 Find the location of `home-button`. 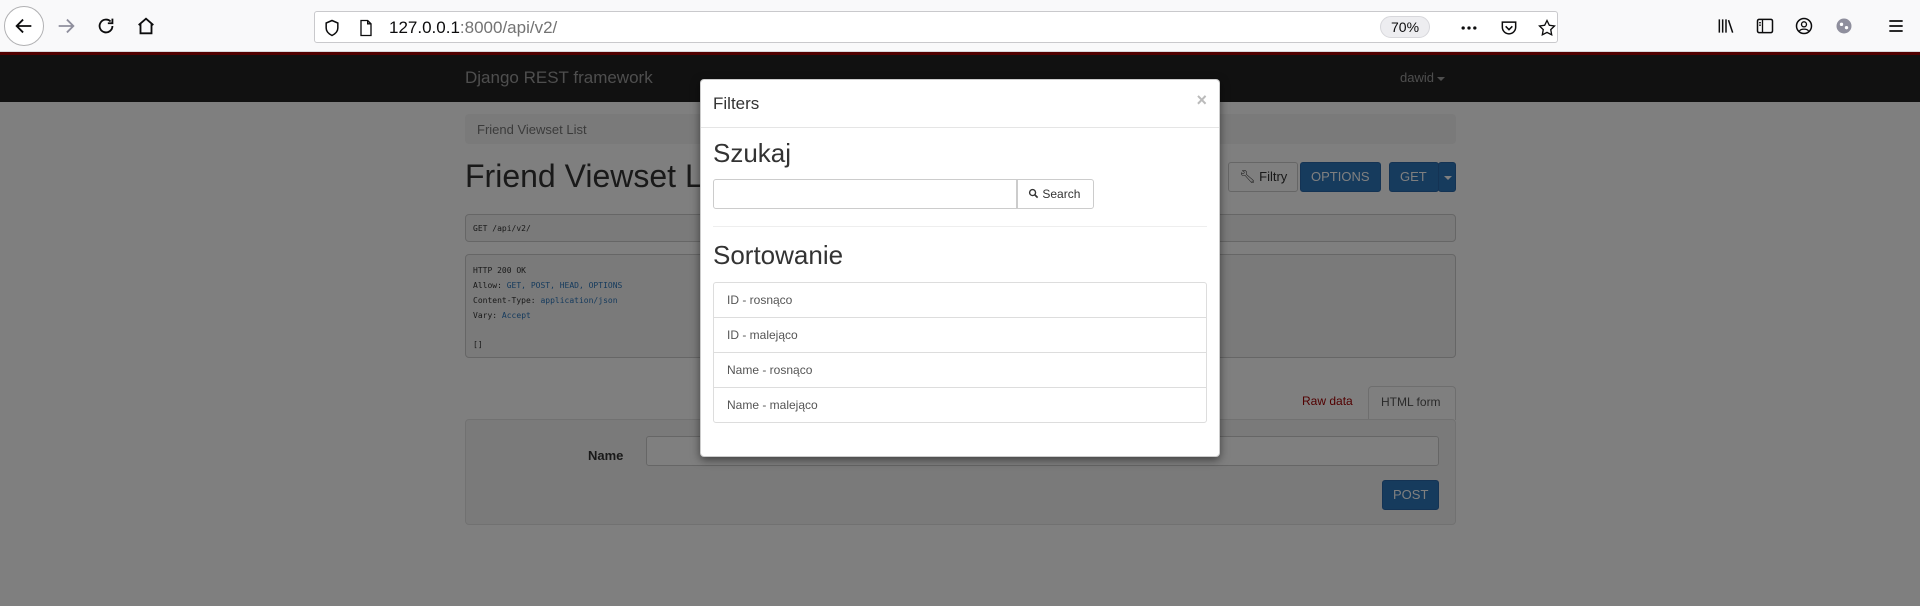

home-button is located at coordinates (146, 26).